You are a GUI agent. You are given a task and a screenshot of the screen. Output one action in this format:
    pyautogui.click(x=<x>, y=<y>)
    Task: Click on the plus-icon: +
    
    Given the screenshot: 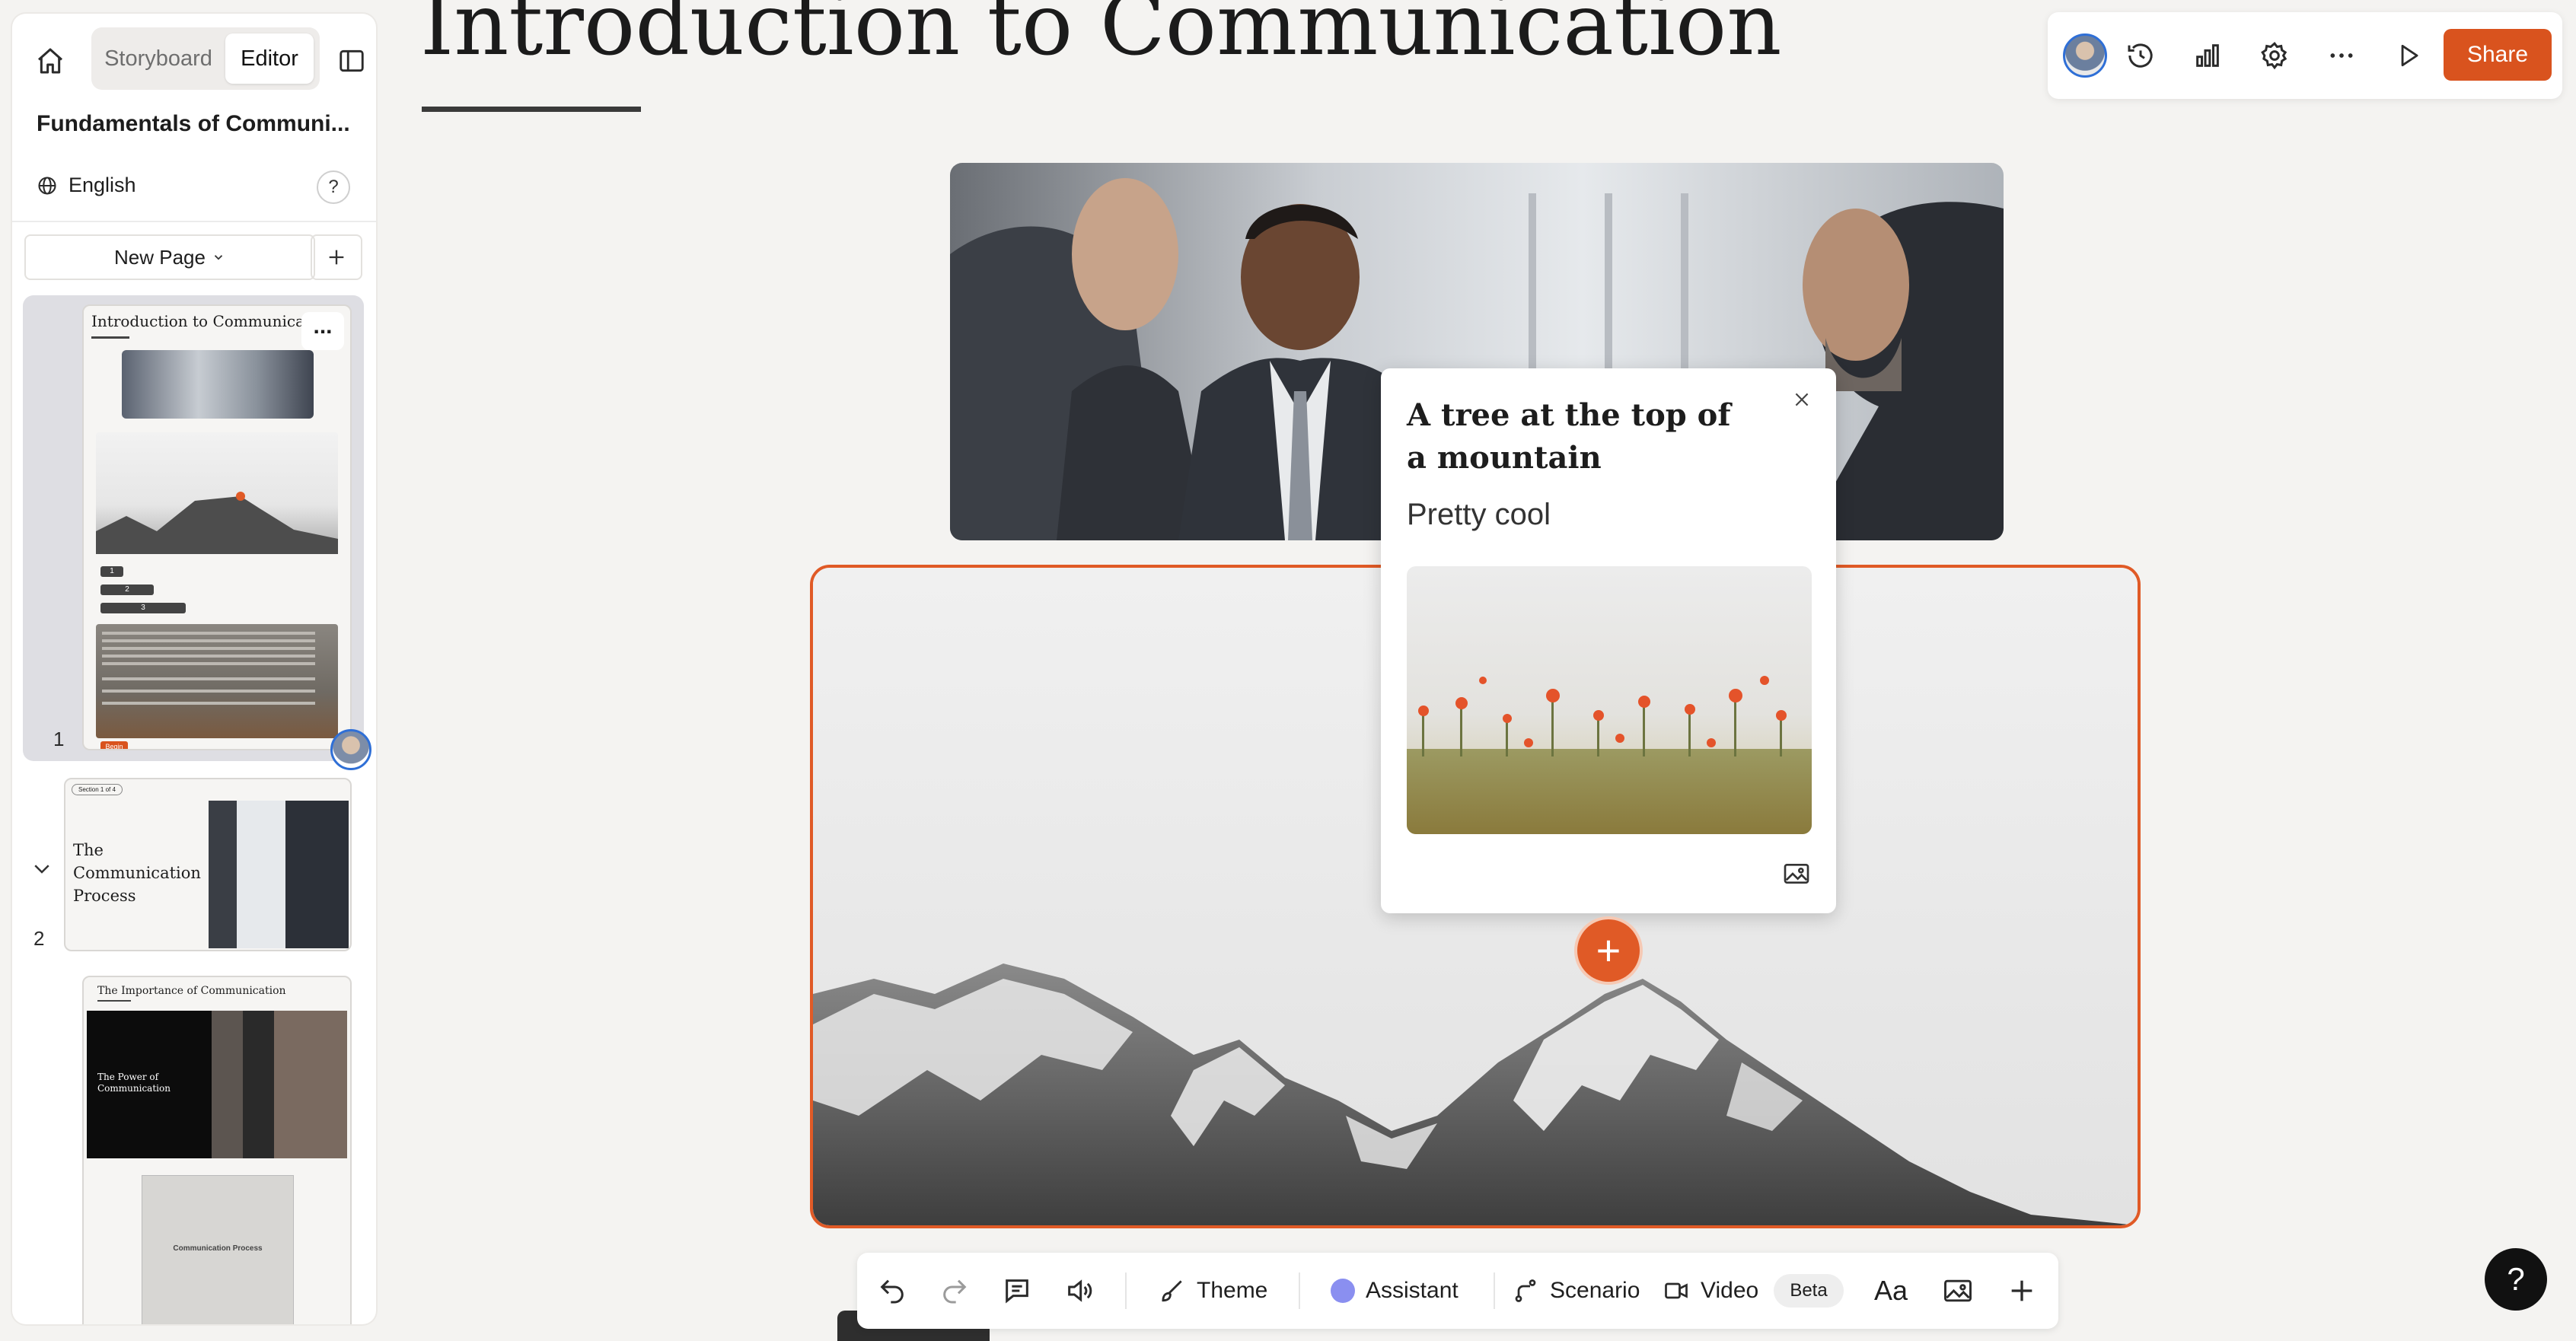 What is the action you would take?
    pyautogui.click(x=1609, y=950)
    